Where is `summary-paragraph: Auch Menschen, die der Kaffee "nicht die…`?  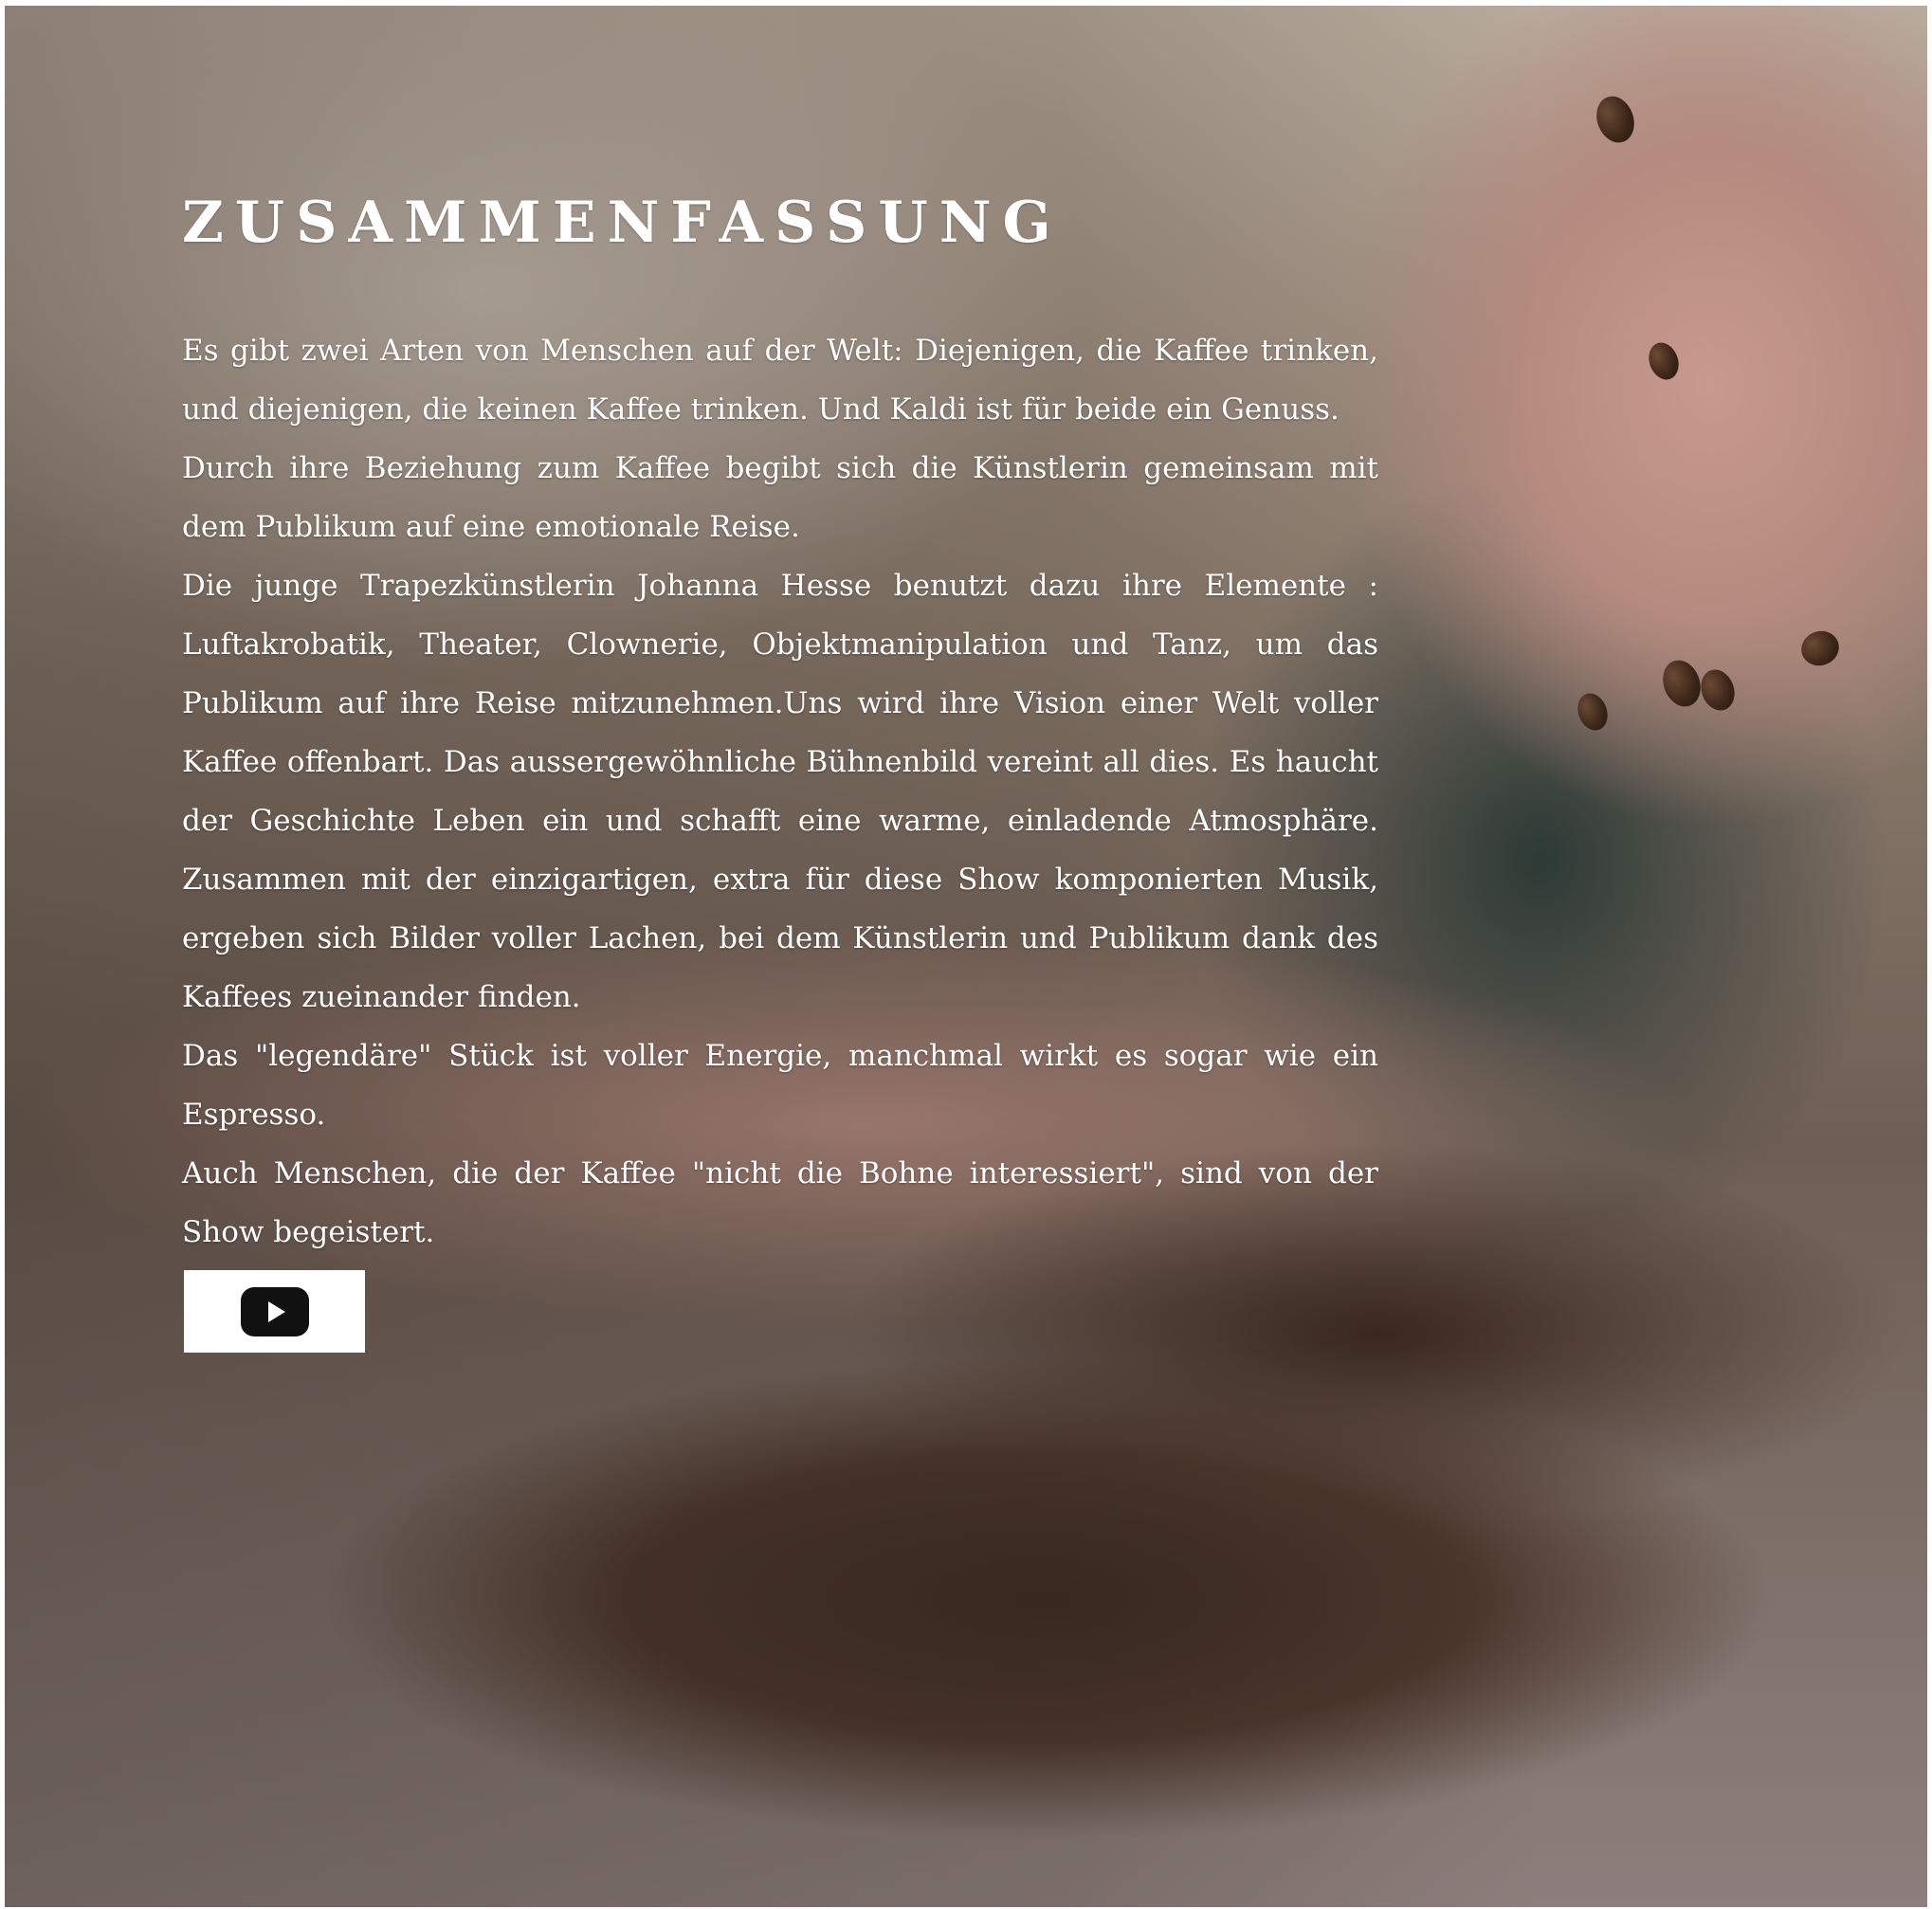
summary-paragraph: Auch Menschen, die der Kaffee "nicht die… is located at coordinates (780, 1202).